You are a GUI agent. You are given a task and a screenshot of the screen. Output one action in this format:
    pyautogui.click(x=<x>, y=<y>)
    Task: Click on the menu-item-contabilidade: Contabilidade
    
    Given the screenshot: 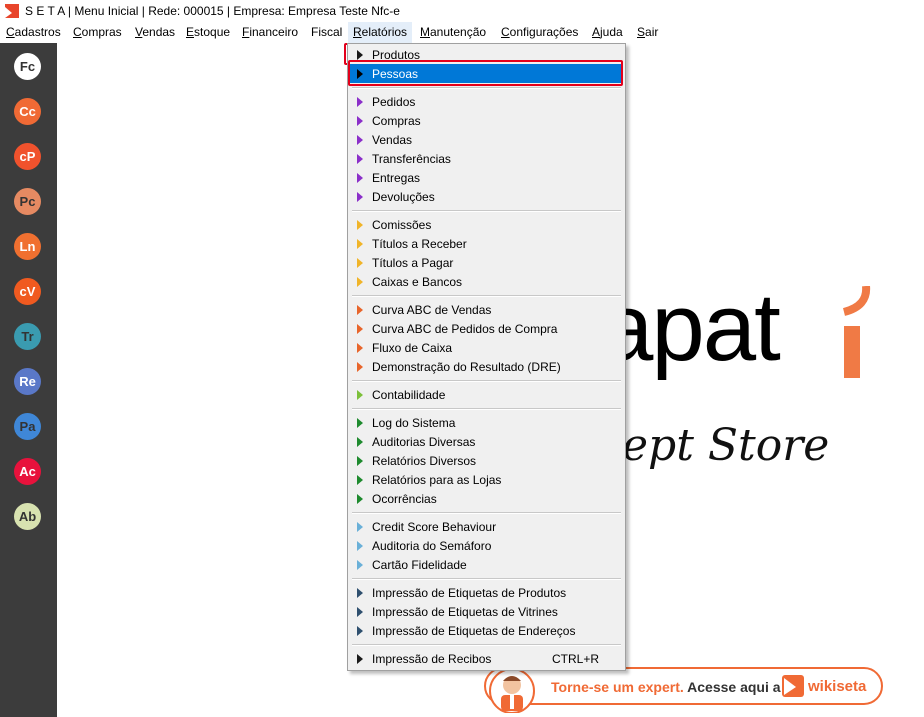 What is the action you would take?
    pyautogui.click(x=486, y=394)
    